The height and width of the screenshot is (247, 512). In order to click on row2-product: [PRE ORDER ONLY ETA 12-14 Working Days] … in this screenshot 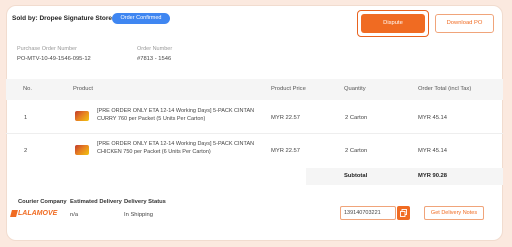, I will do `click(177, 148)`.